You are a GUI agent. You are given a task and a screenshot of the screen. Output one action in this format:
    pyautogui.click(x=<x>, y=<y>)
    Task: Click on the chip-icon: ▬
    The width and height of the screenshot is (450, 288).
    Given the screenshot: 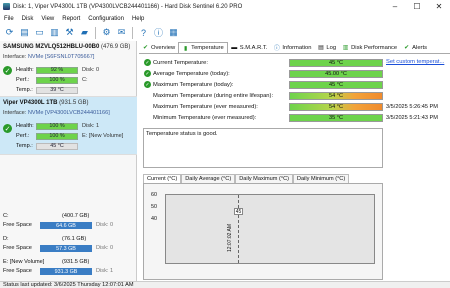 What is the action you would take?
    pyautogui.click(x=234, y=47)
    